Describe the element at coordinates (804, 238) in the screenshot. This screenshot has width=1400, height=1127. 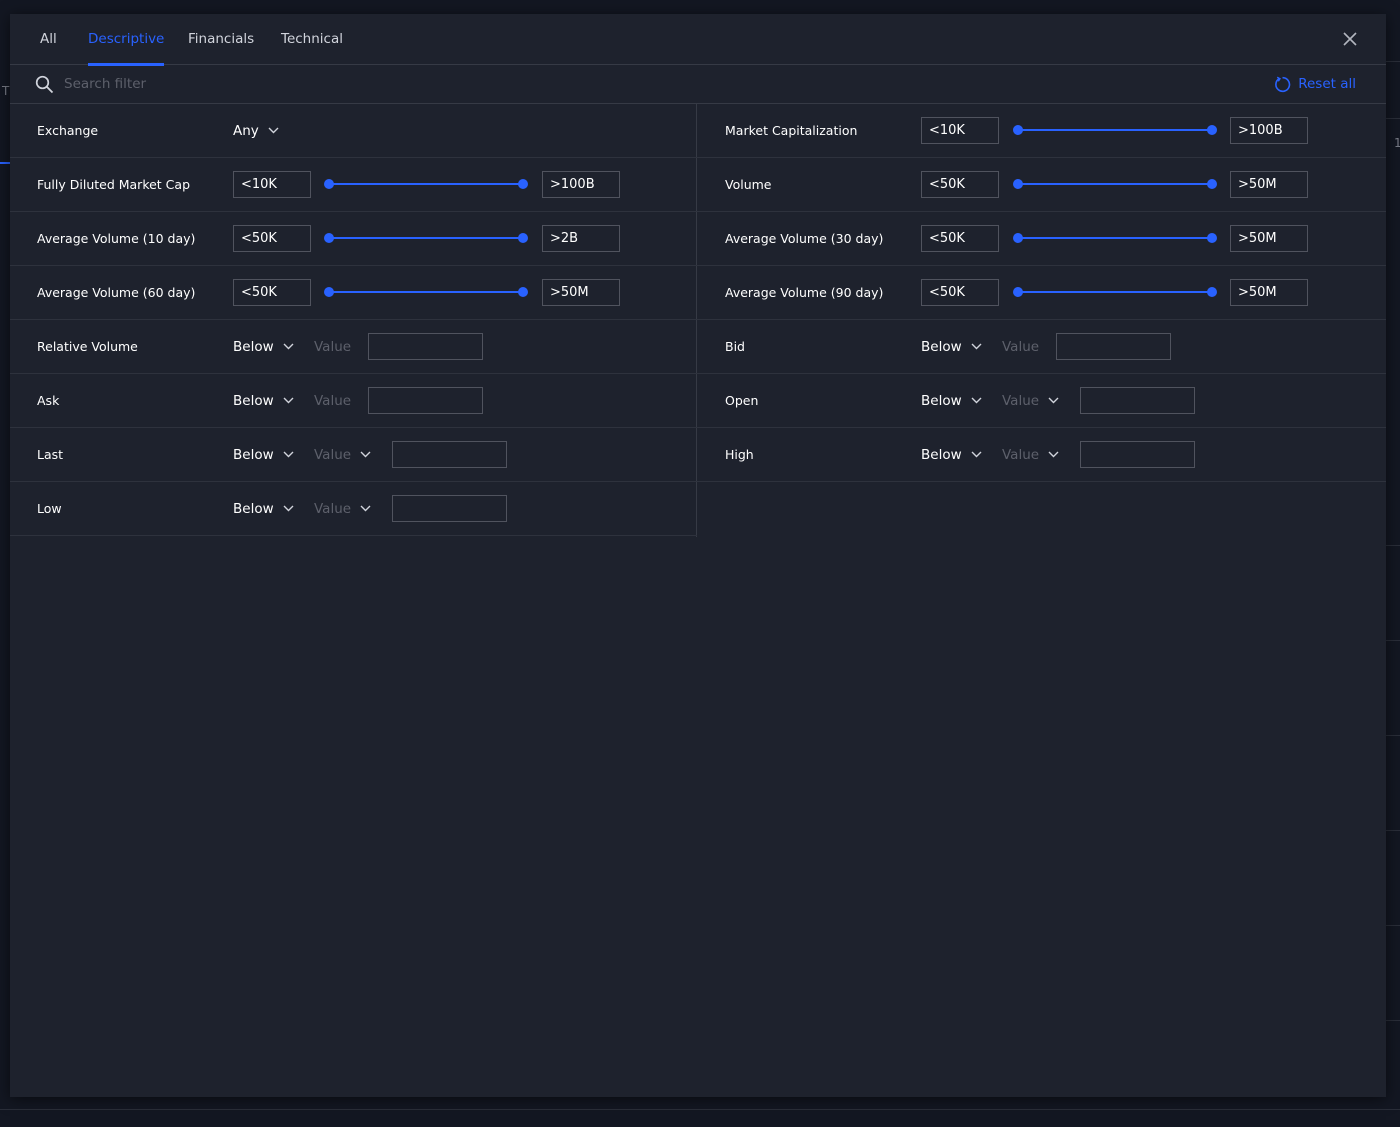
I see `filter-label: Average Volume (30 day)` at that location.